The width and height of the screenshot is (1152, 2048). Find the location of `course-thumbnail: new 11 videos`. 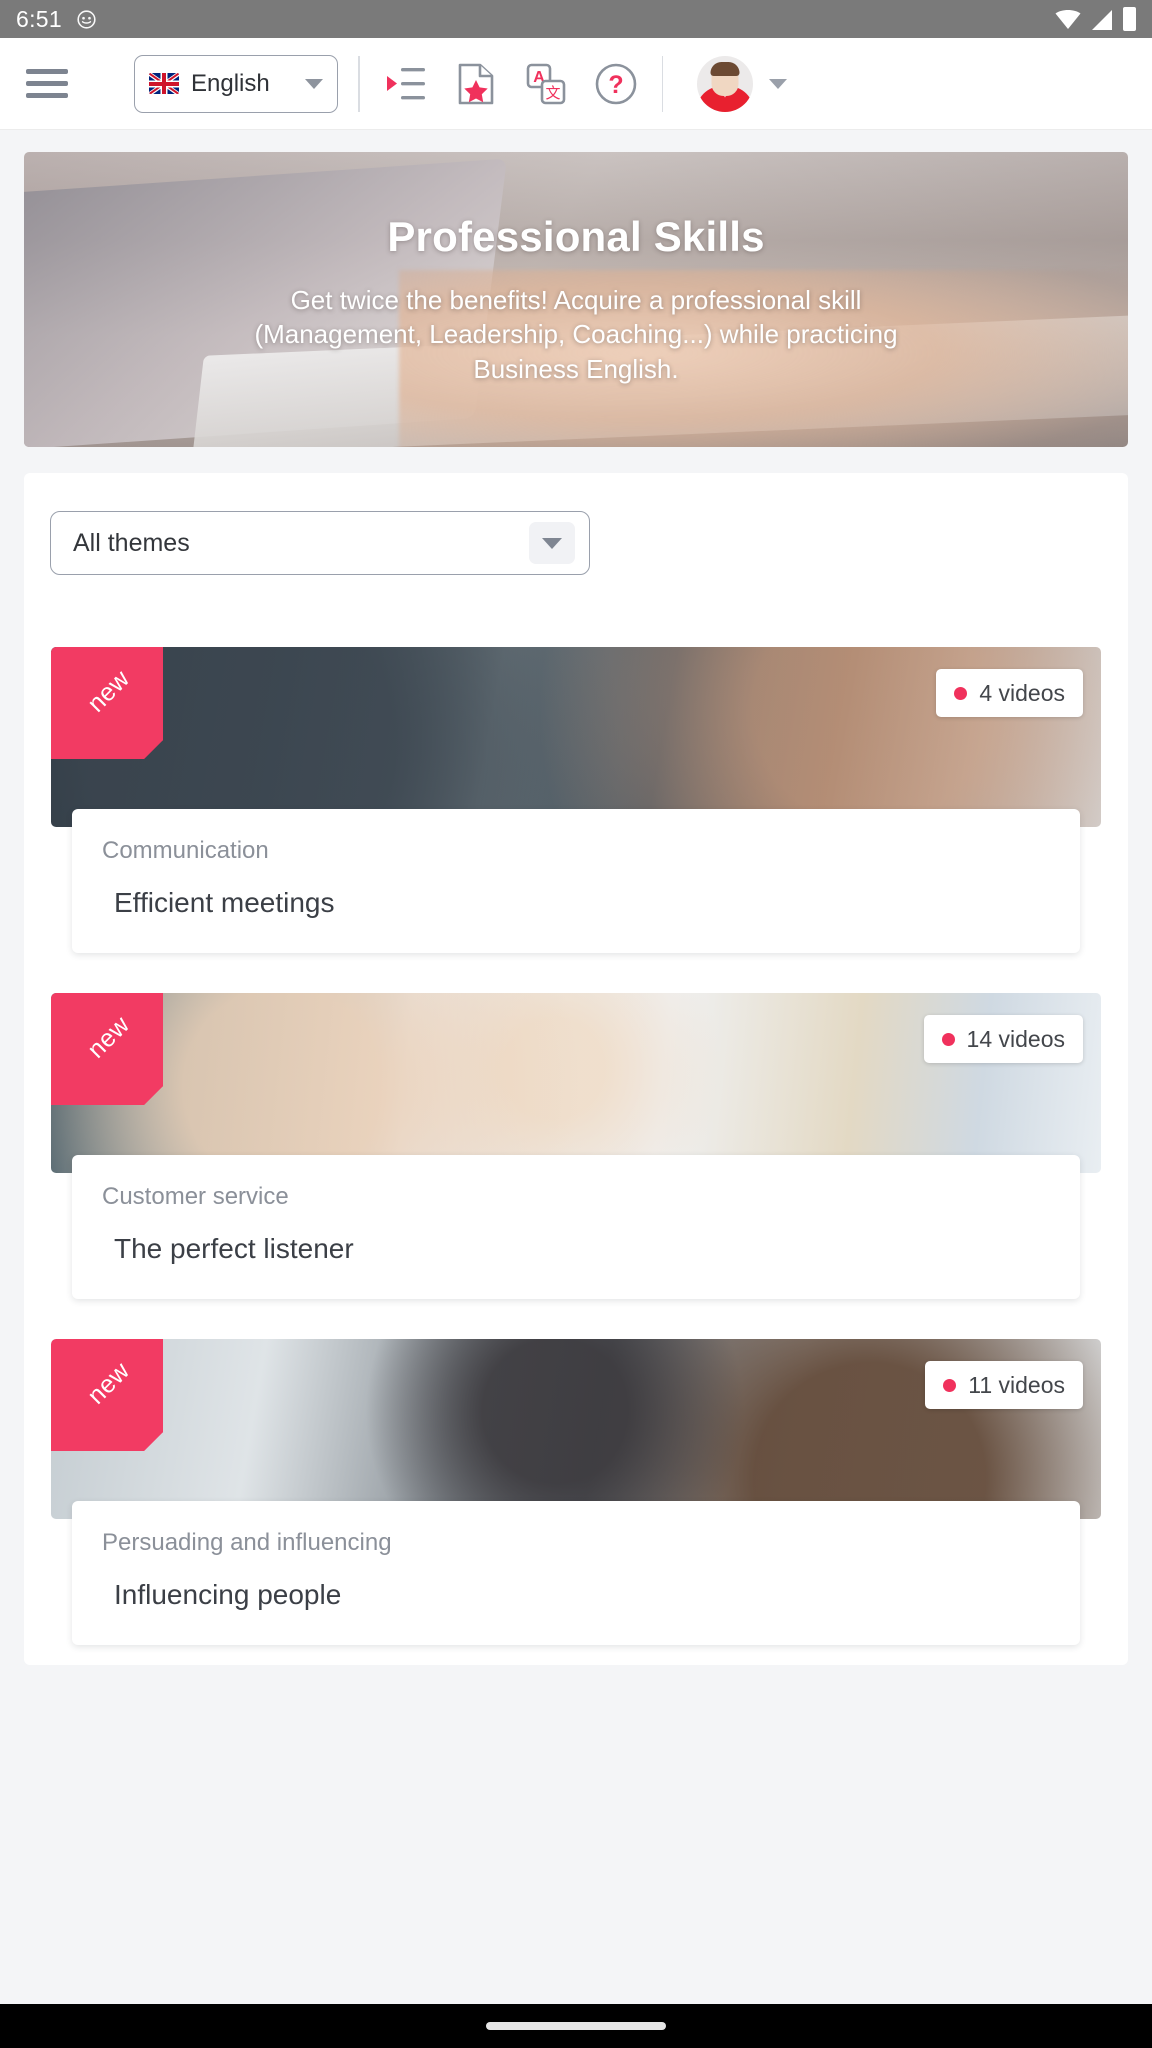

course-thumbnail: new 11 videos is located at coordinates (576, 1429).